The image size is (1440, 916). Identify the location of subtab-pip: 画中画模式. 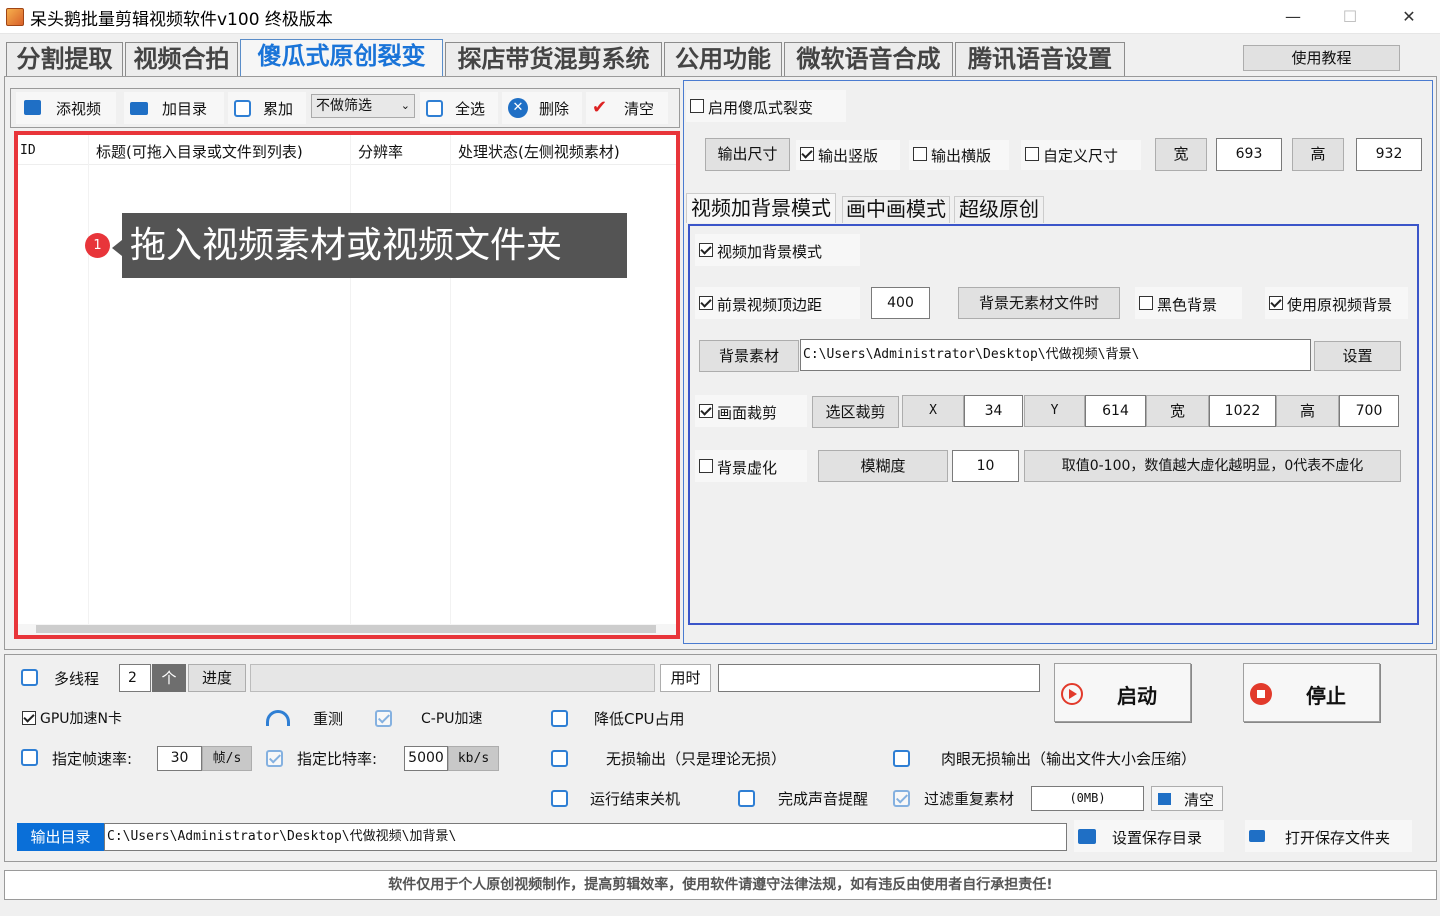
(896, 209).